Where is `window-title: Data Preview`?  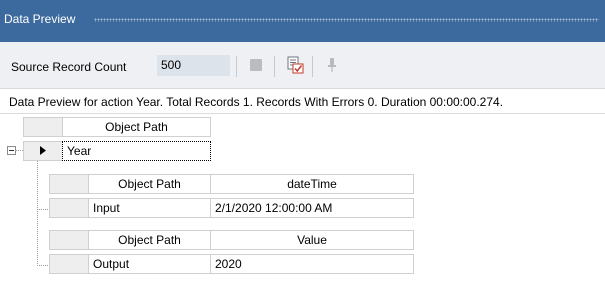 window-title: Data Preview is located at coordinates (40, 19).